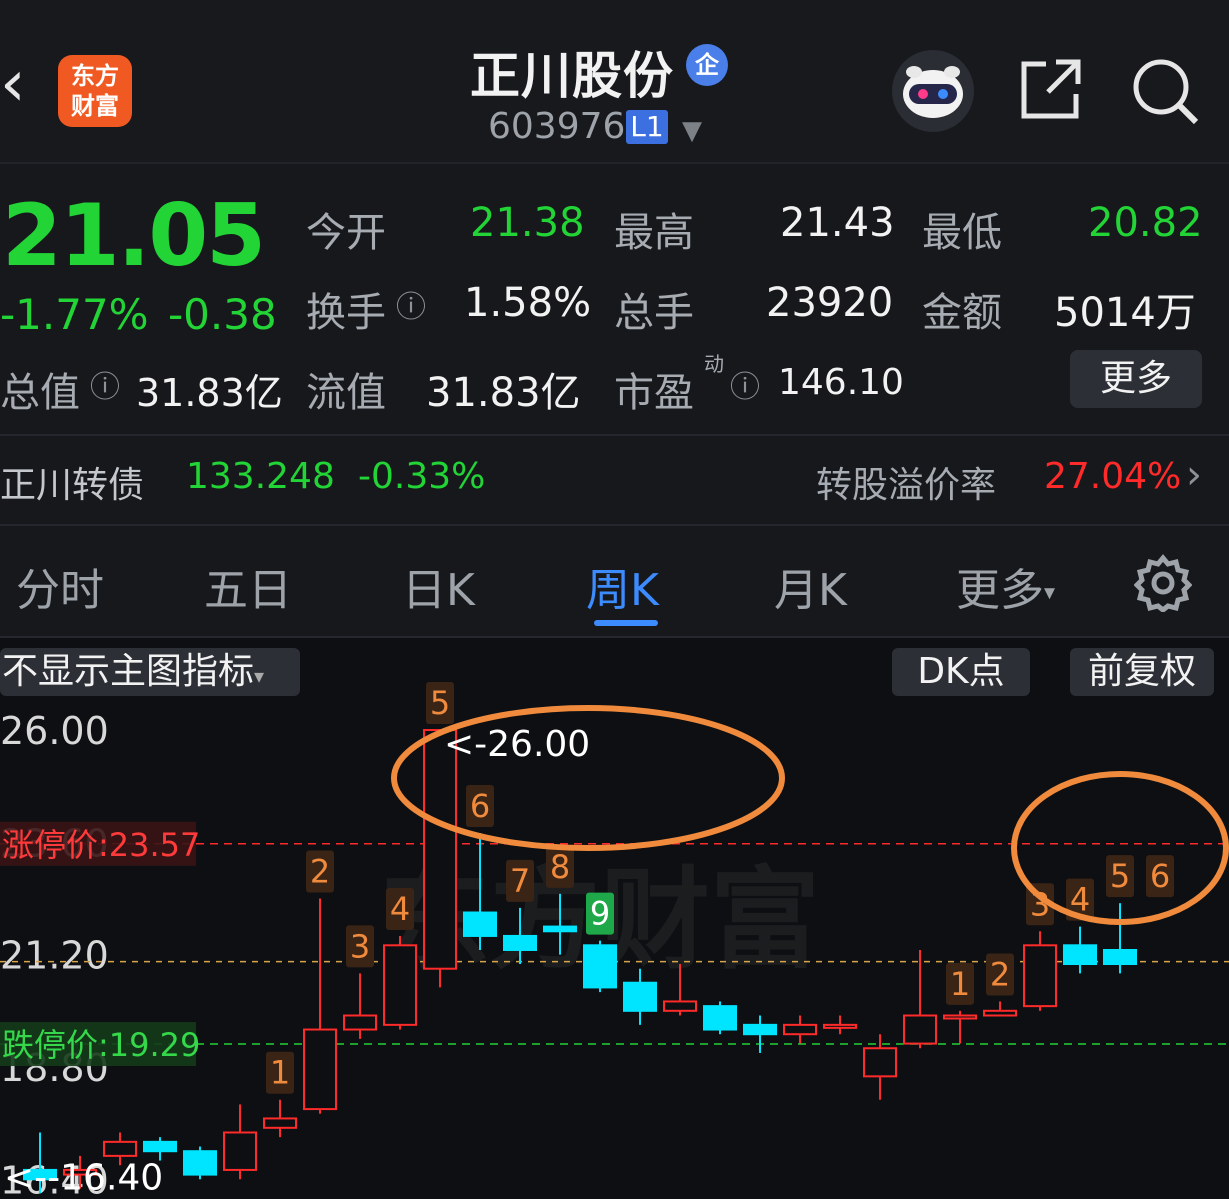 This screenshot has width=1229, height=1199. Describe the element at coordinates (60, 586) in the screenshot. I see `tab-intraday: 分时` at that location.